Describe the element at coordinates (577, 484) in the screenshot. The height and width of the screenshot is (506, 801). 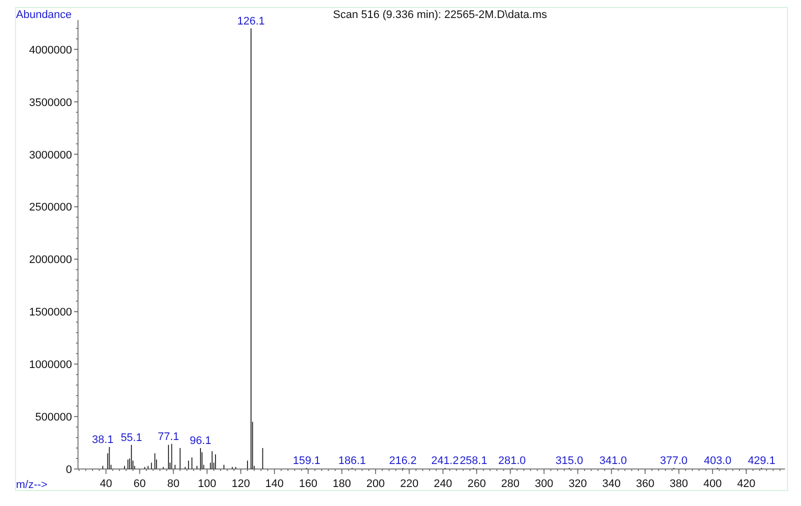
I see `tick-label: 320` at that location.